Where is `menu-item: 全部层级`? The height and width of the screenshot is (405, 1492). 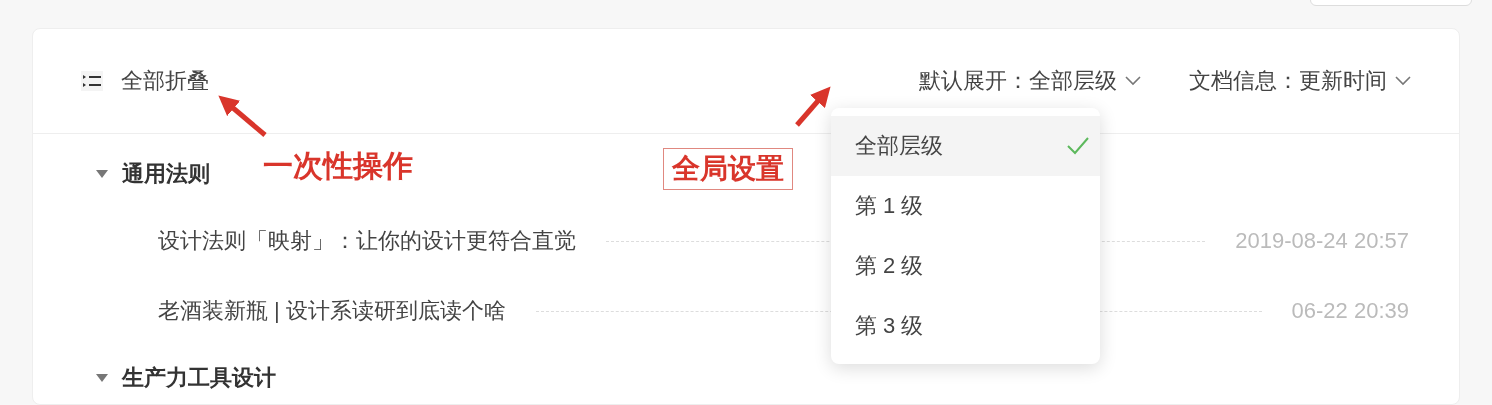
menu-item: 全部层级 is located at coordinates (965, 146).